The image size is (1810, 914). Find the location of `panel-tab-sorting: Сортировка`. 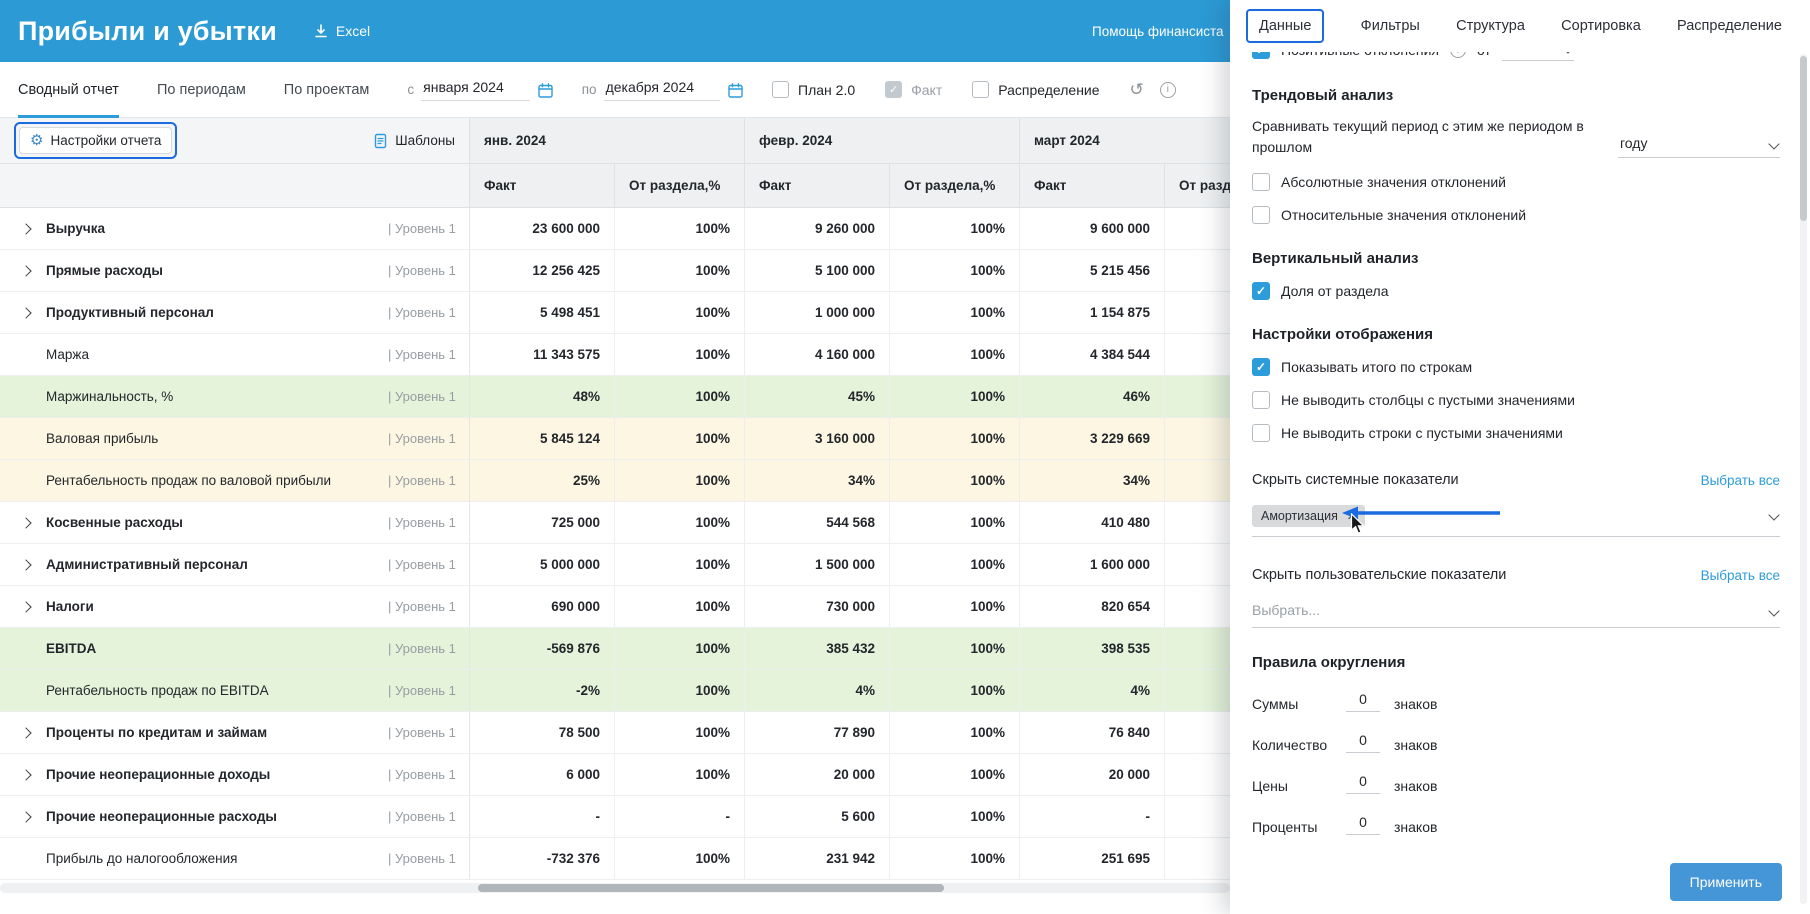

panel-tab-sorting: Сортировка is located at coordinates (1601, 26).